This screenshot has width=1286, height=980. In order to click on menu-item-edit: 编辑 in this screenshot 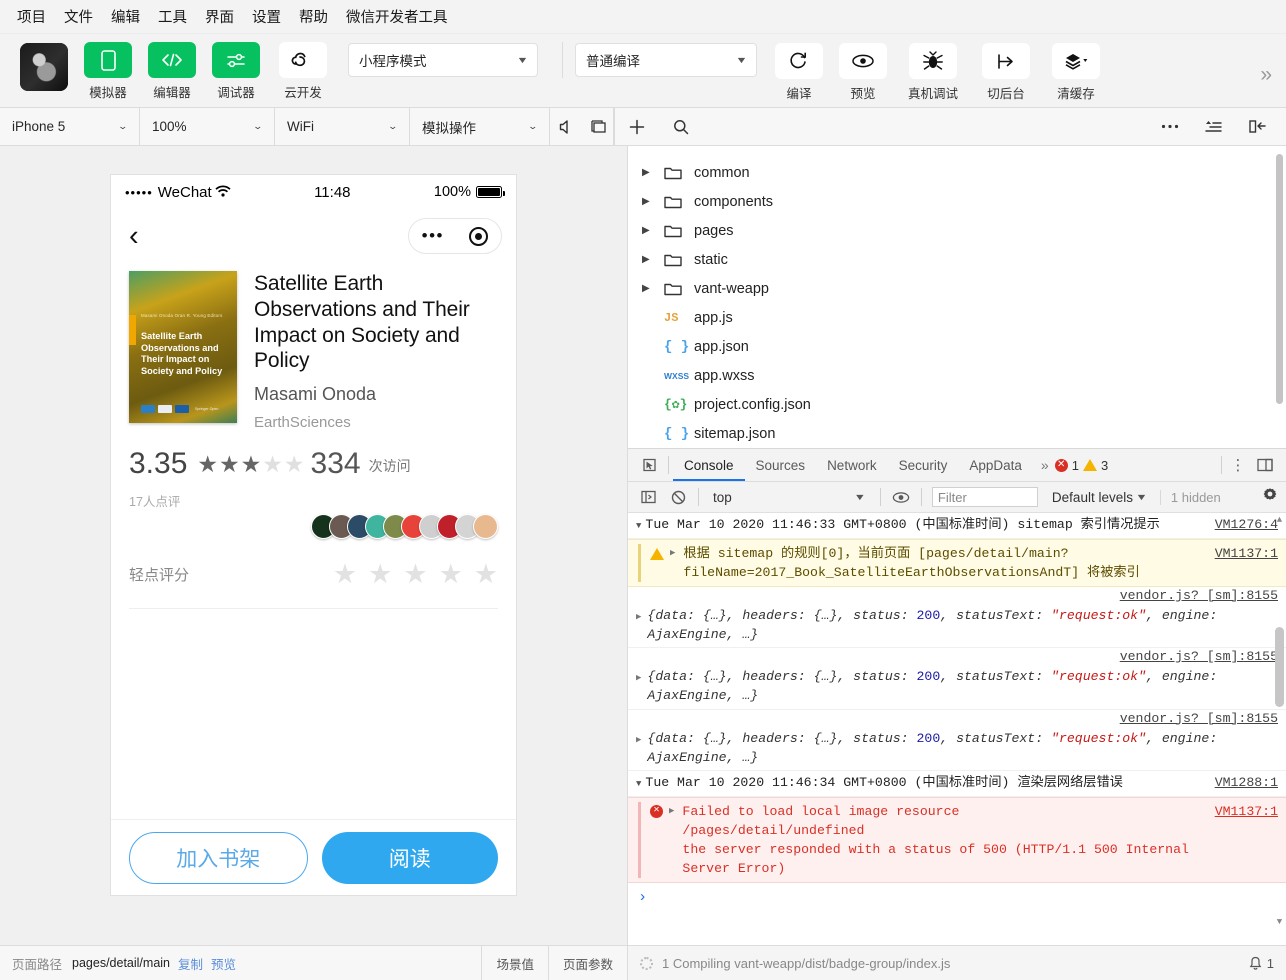, I will do `click(125, 16)`.